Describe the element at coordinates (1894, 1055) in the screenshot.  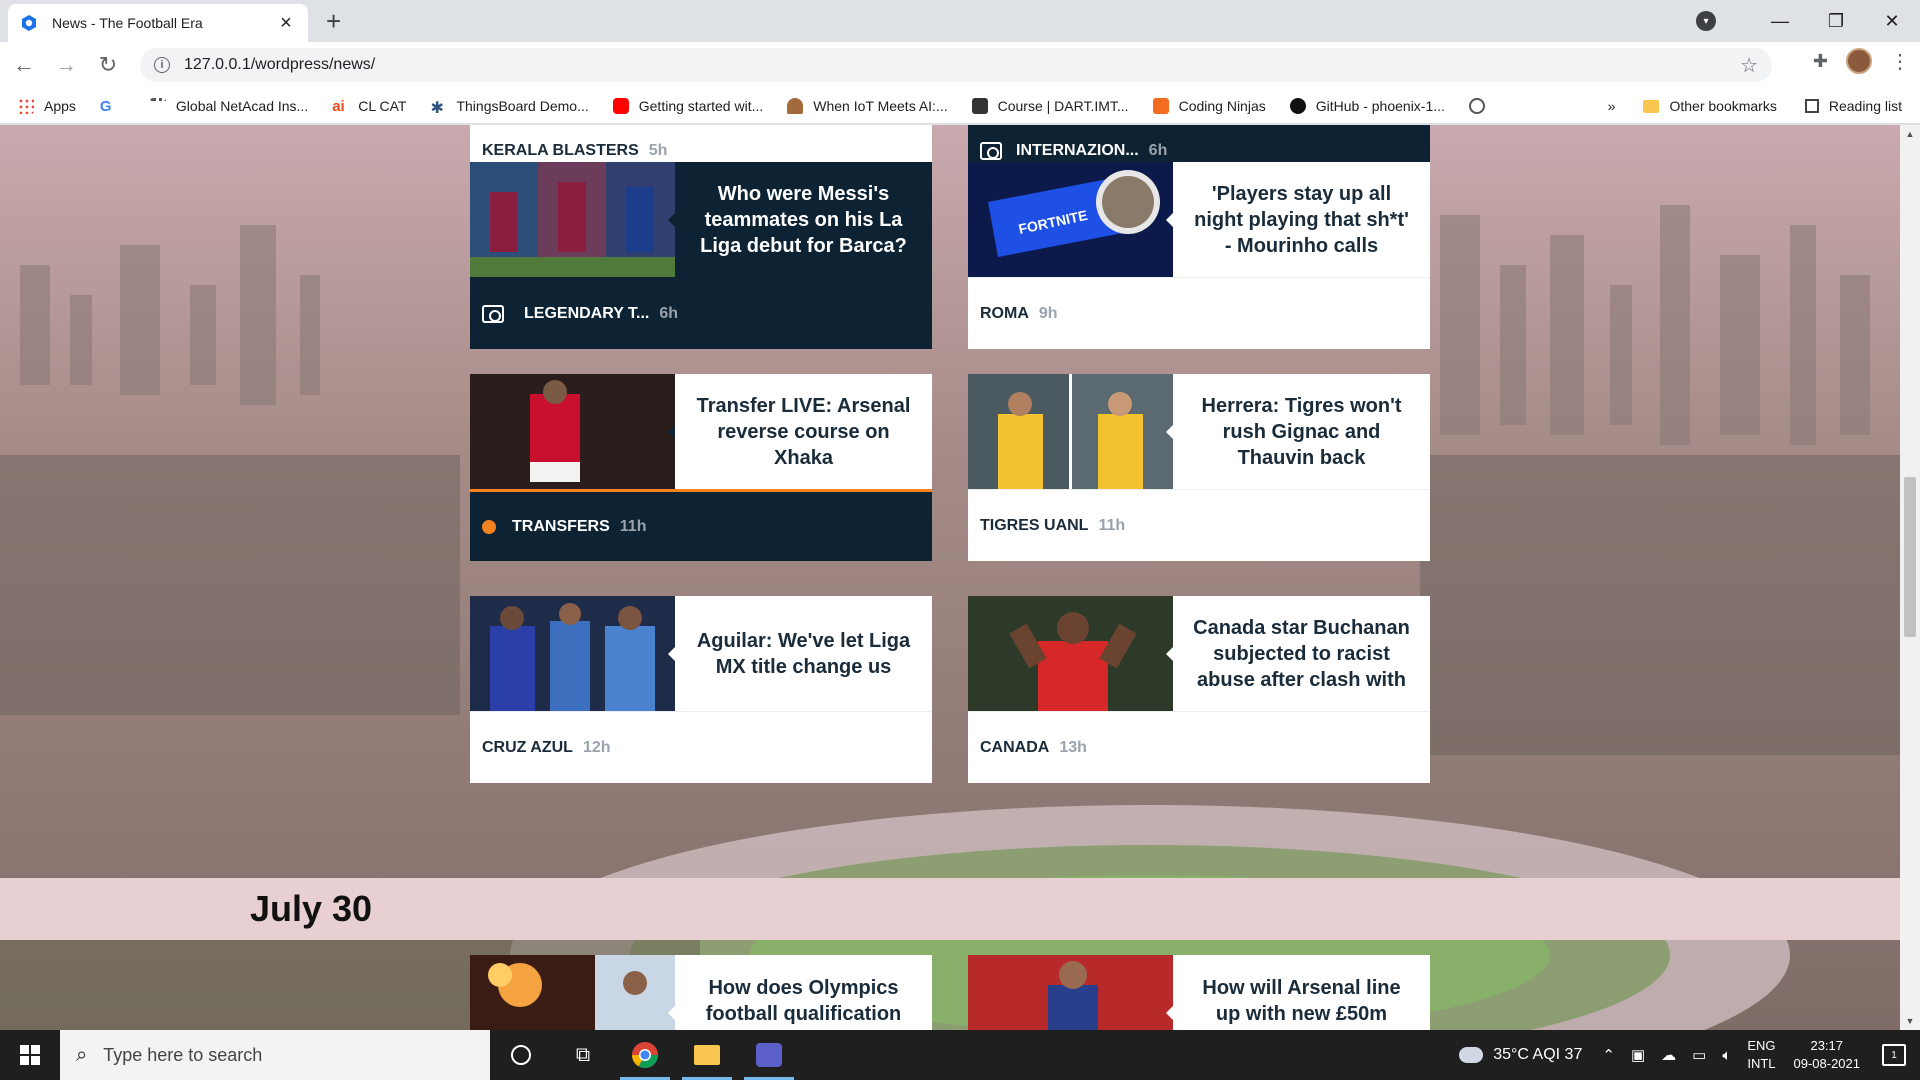
I see `notification-center-icon: 1` at that location.